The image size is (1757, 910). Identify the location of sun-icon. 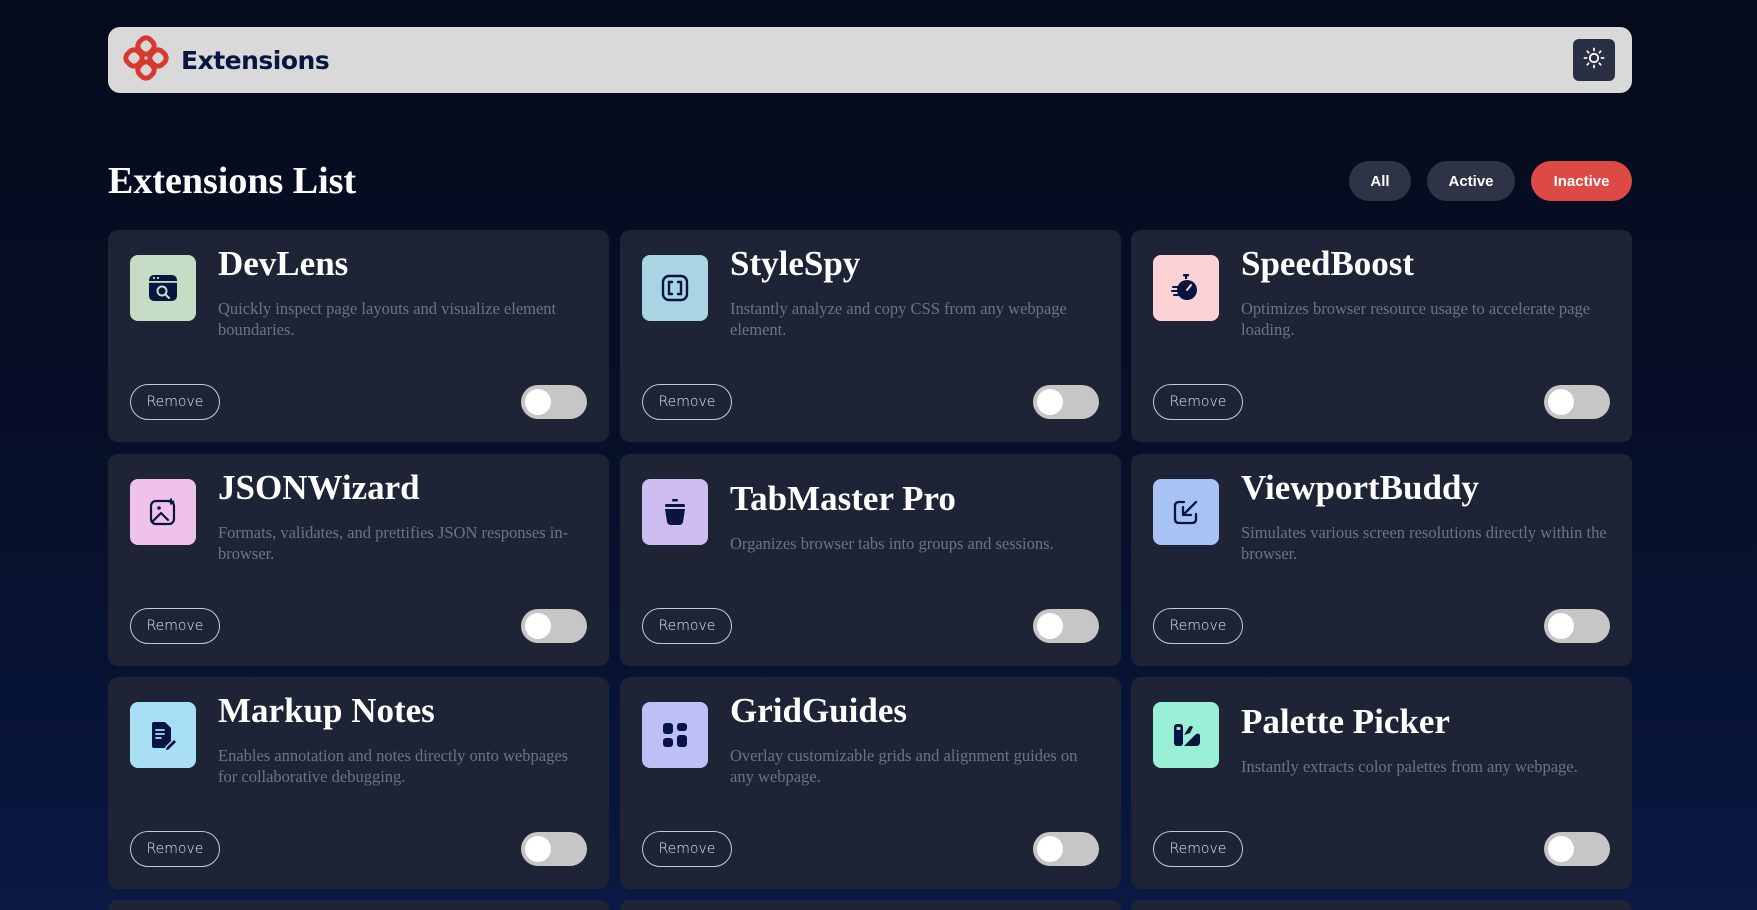
(1594, 60).